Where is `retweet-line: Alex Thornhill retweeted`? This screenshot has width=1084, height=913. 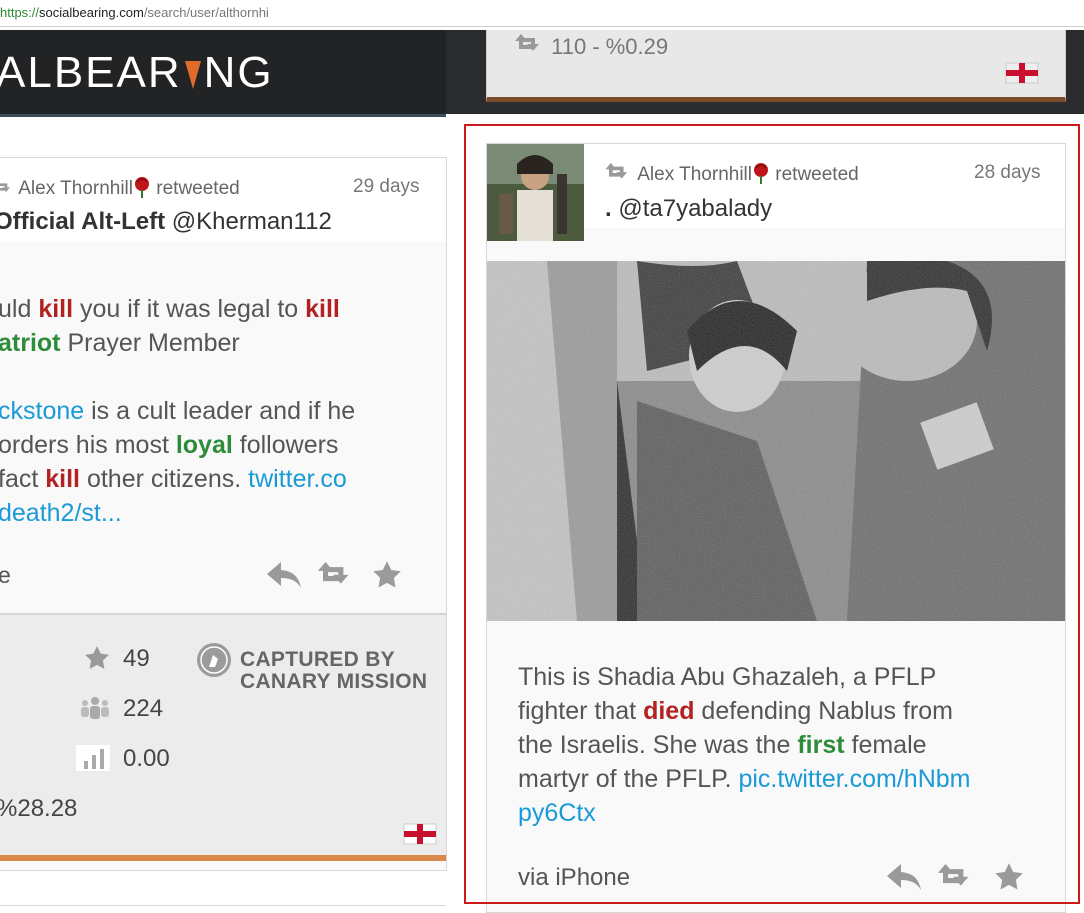
retweet-line: Alex Thornhill retweeted is located at coordinates (120, 188).